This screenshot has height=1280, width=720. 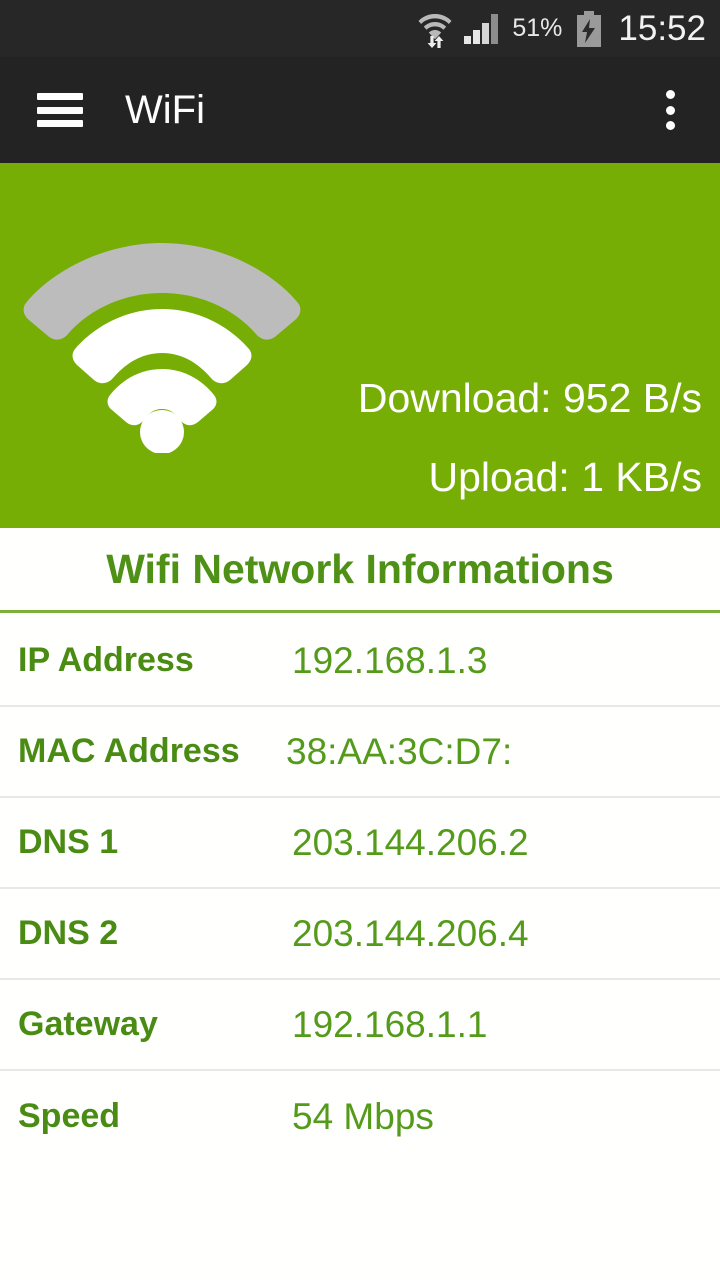 I want to click on wifi-transfer-icon, so click(x=435, y=29).